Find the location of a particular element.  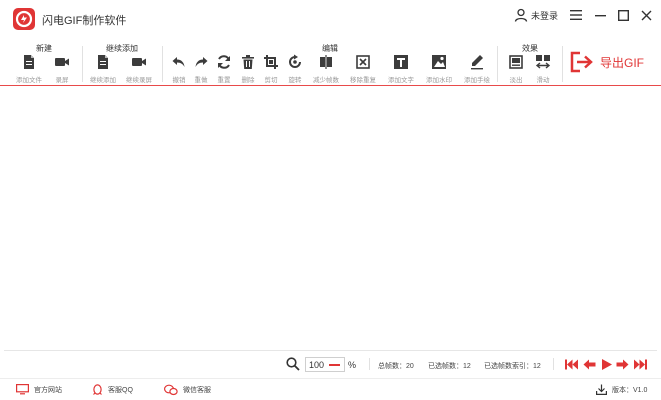

wechat-support-label: 微信客服 is located at coordinates (197, 390).